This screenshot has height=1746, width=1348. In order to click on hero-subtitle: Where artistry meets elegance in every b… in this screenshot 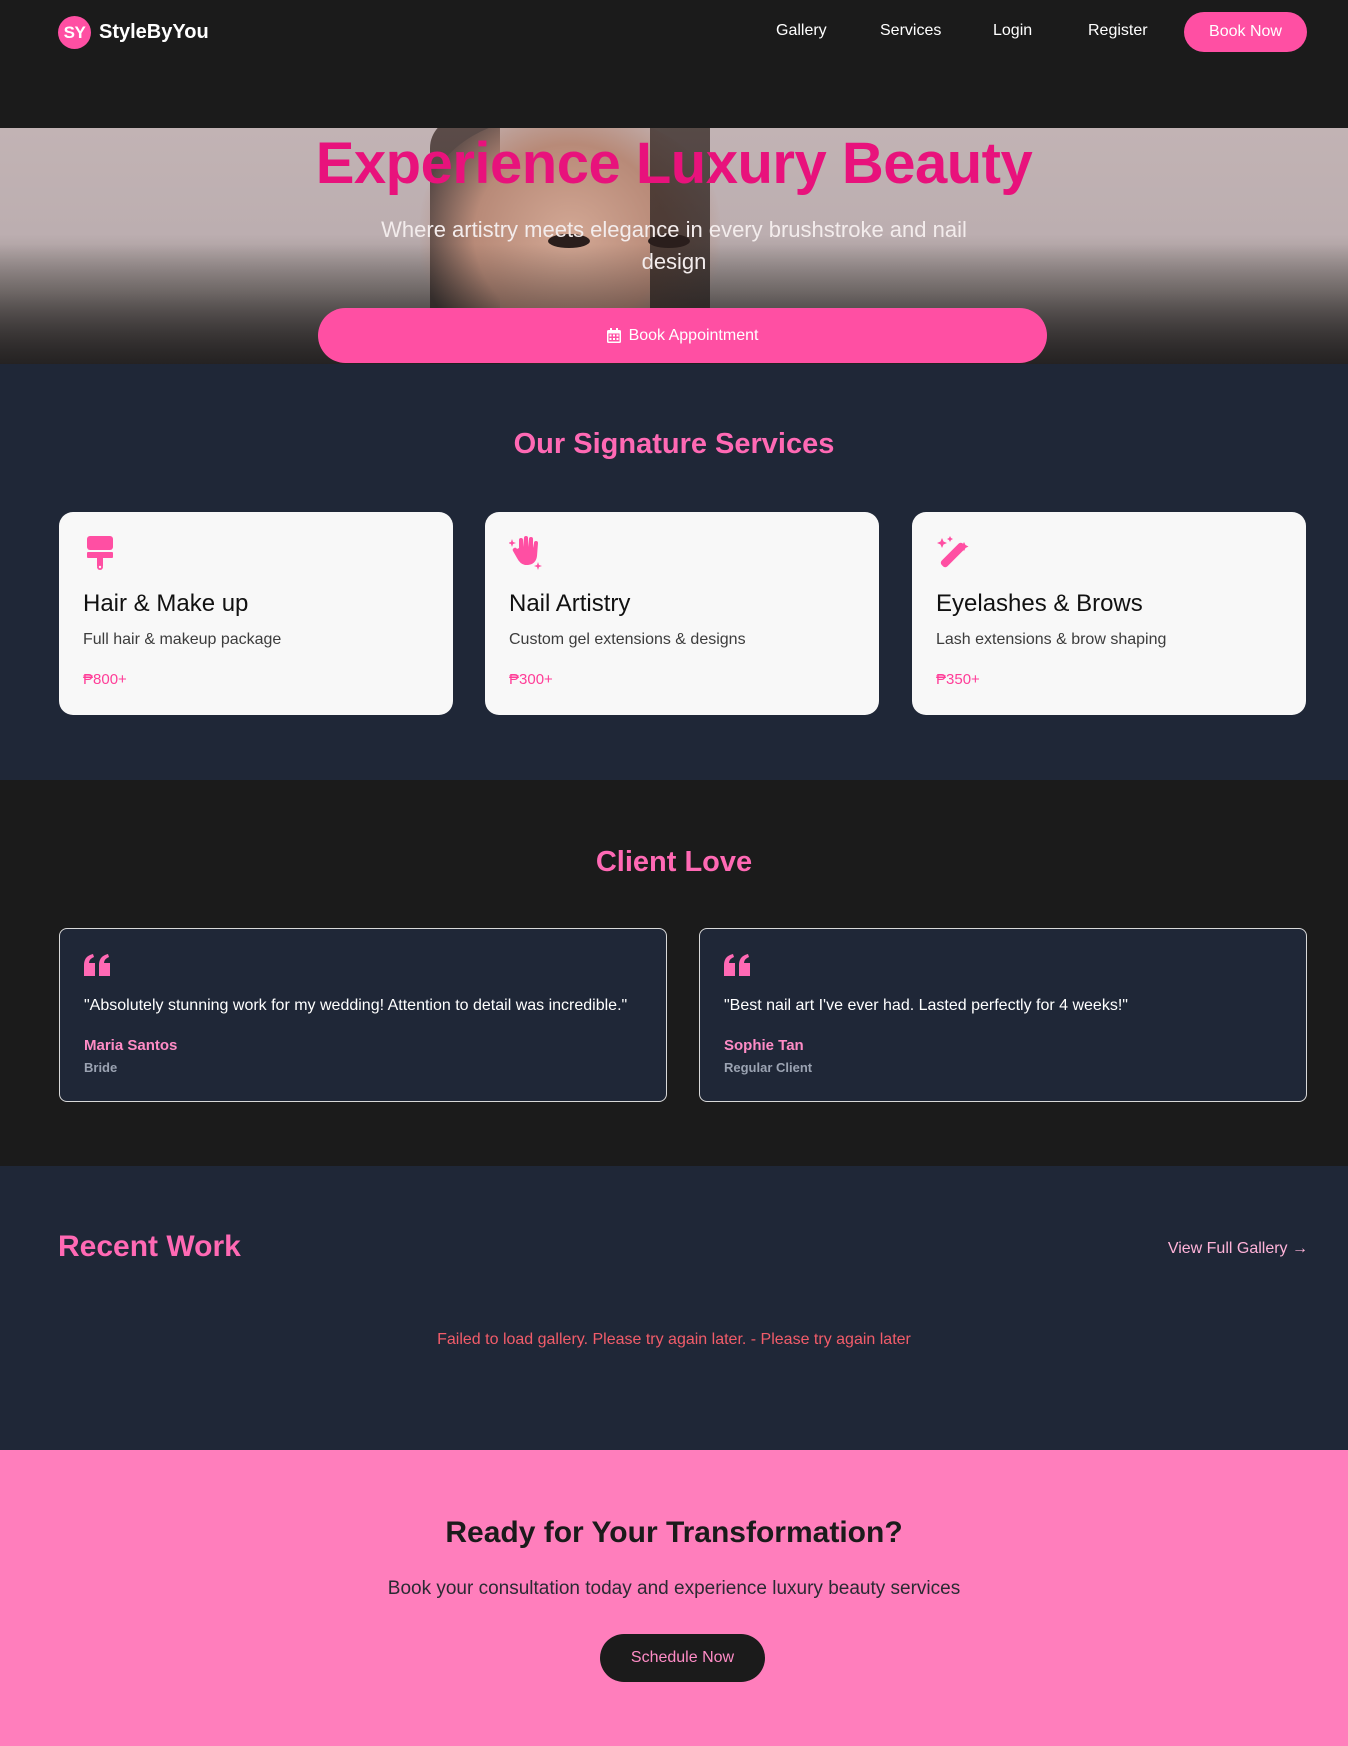, I will do `click(674, 245)`.